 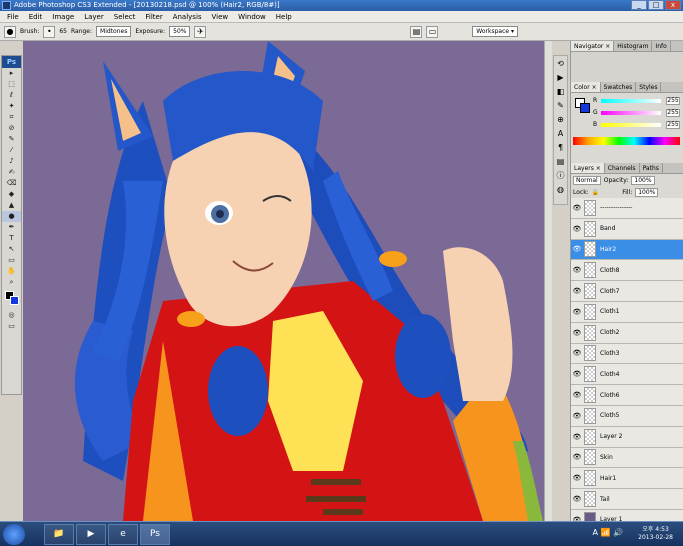 I want to click on layer-row: 👁 Hair1, so click(x=627, y=479).